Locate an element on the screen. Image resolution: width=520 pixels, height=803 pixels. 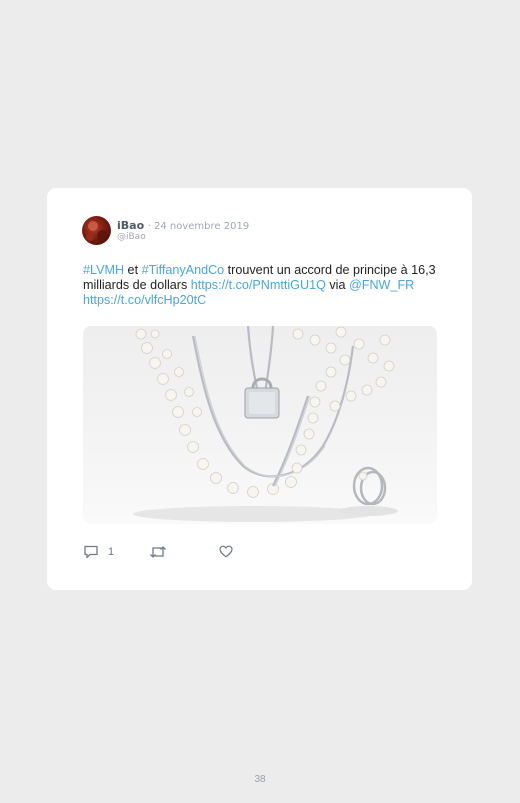
tweet-link: https://t.co/vlfcHp20tC is located at coordinates (144, 300).